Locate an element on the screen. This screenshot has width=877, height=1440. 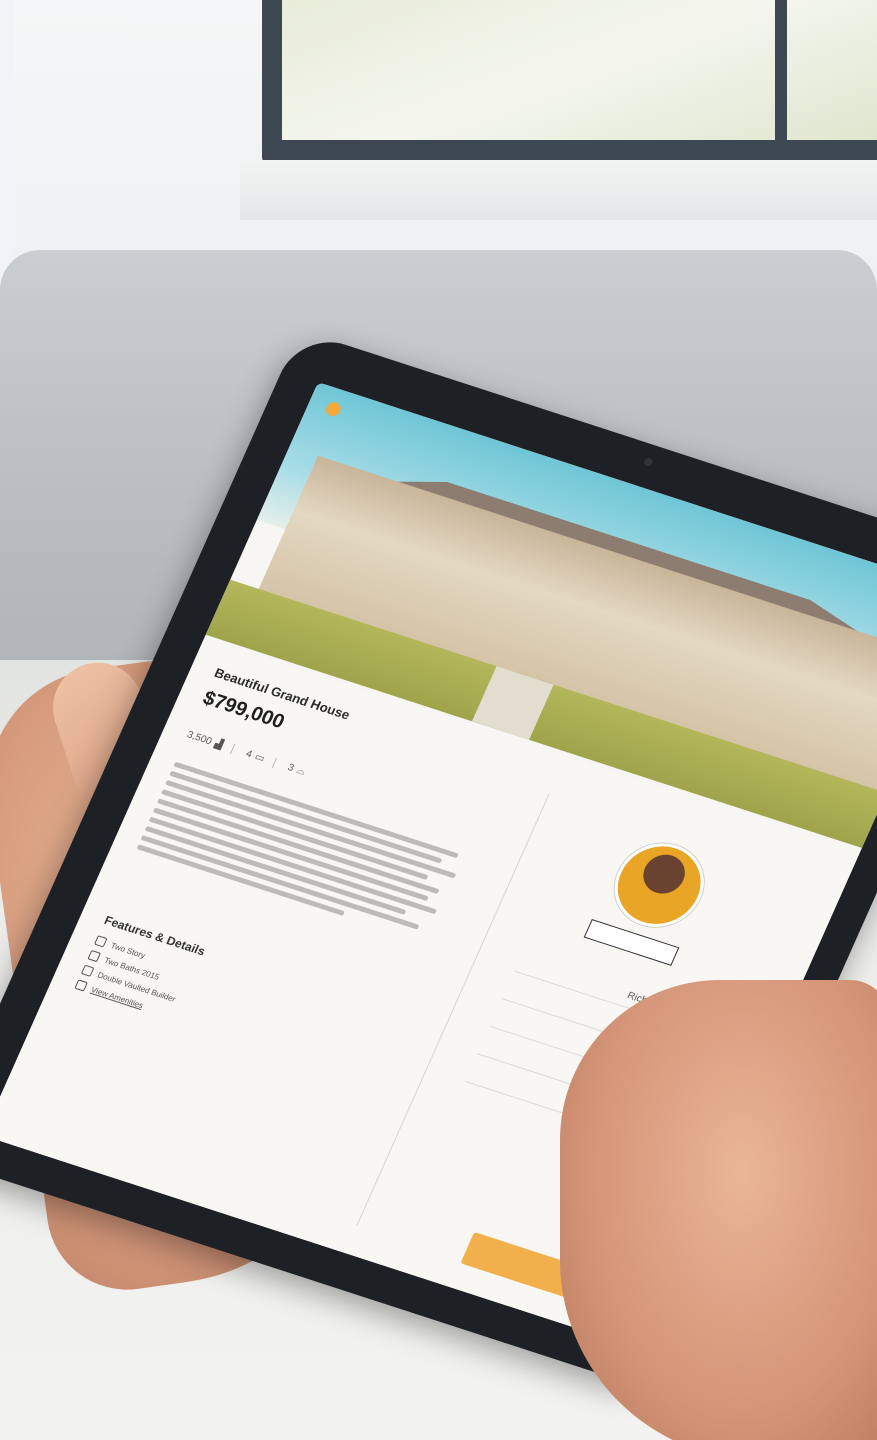
tablet-camera is located at coordinates (648, 462).